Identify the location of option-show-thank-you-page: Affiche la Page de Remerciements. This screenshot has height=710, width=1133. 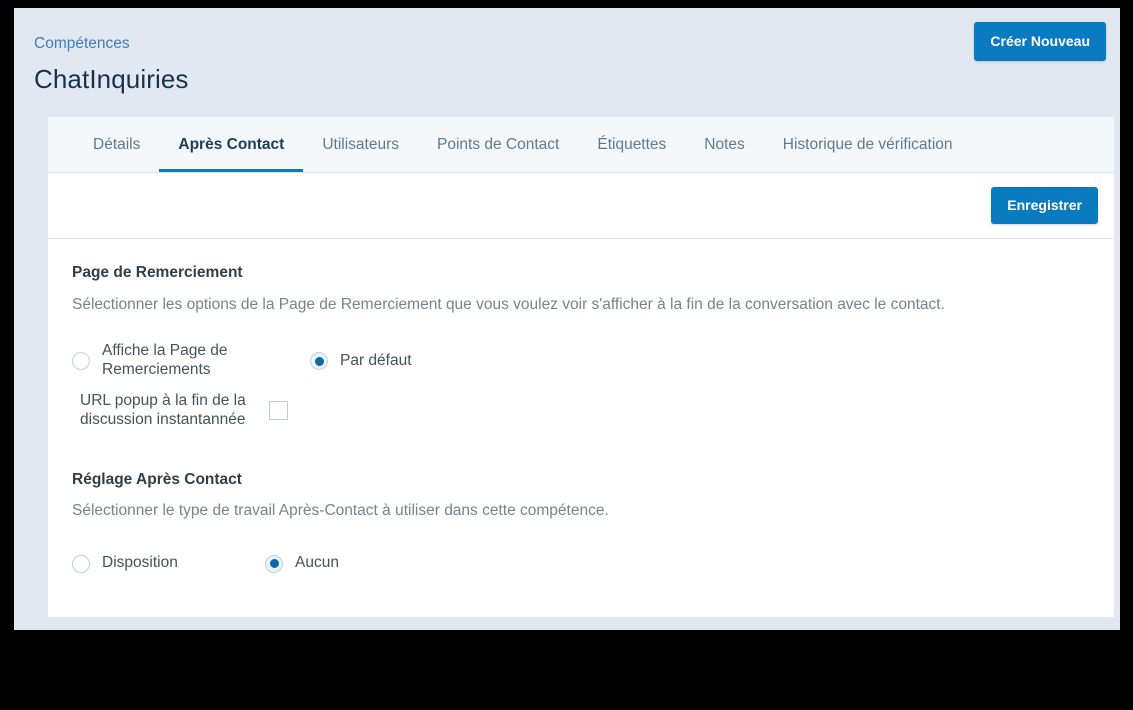
(184, 361).